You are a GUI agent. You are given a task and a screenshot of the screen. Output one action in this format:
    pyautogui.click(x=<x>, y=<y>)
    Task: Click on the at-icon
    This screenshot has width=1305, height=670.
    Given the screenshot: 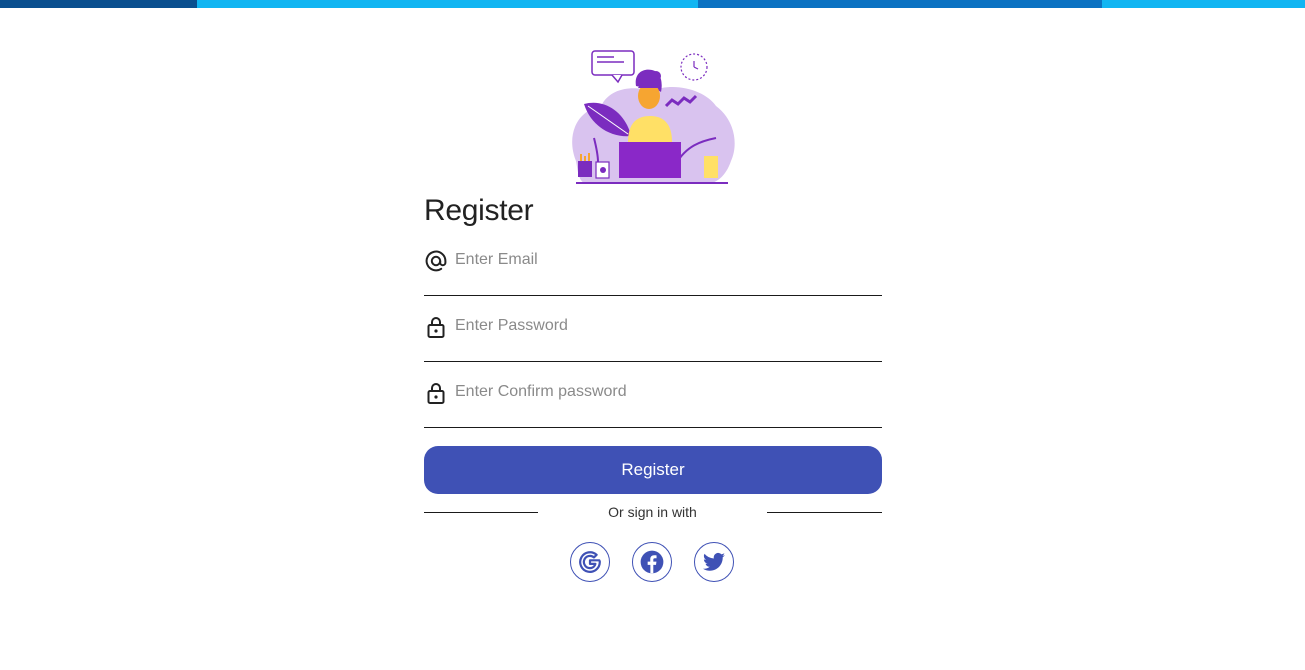 What is the action you would take?
    pyautogui.click(x=436, y=261)
    